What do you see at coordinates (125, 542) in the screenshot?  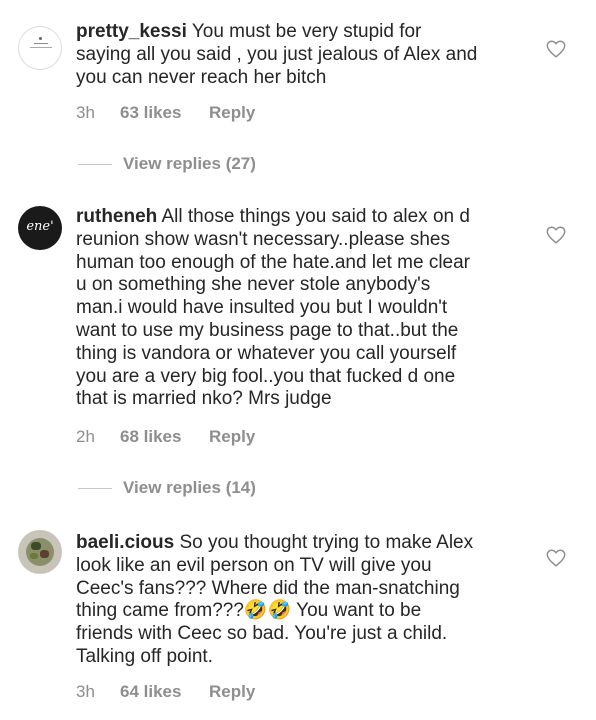 I see `username-link: baeli.cious` at bounding box center [125, 542].